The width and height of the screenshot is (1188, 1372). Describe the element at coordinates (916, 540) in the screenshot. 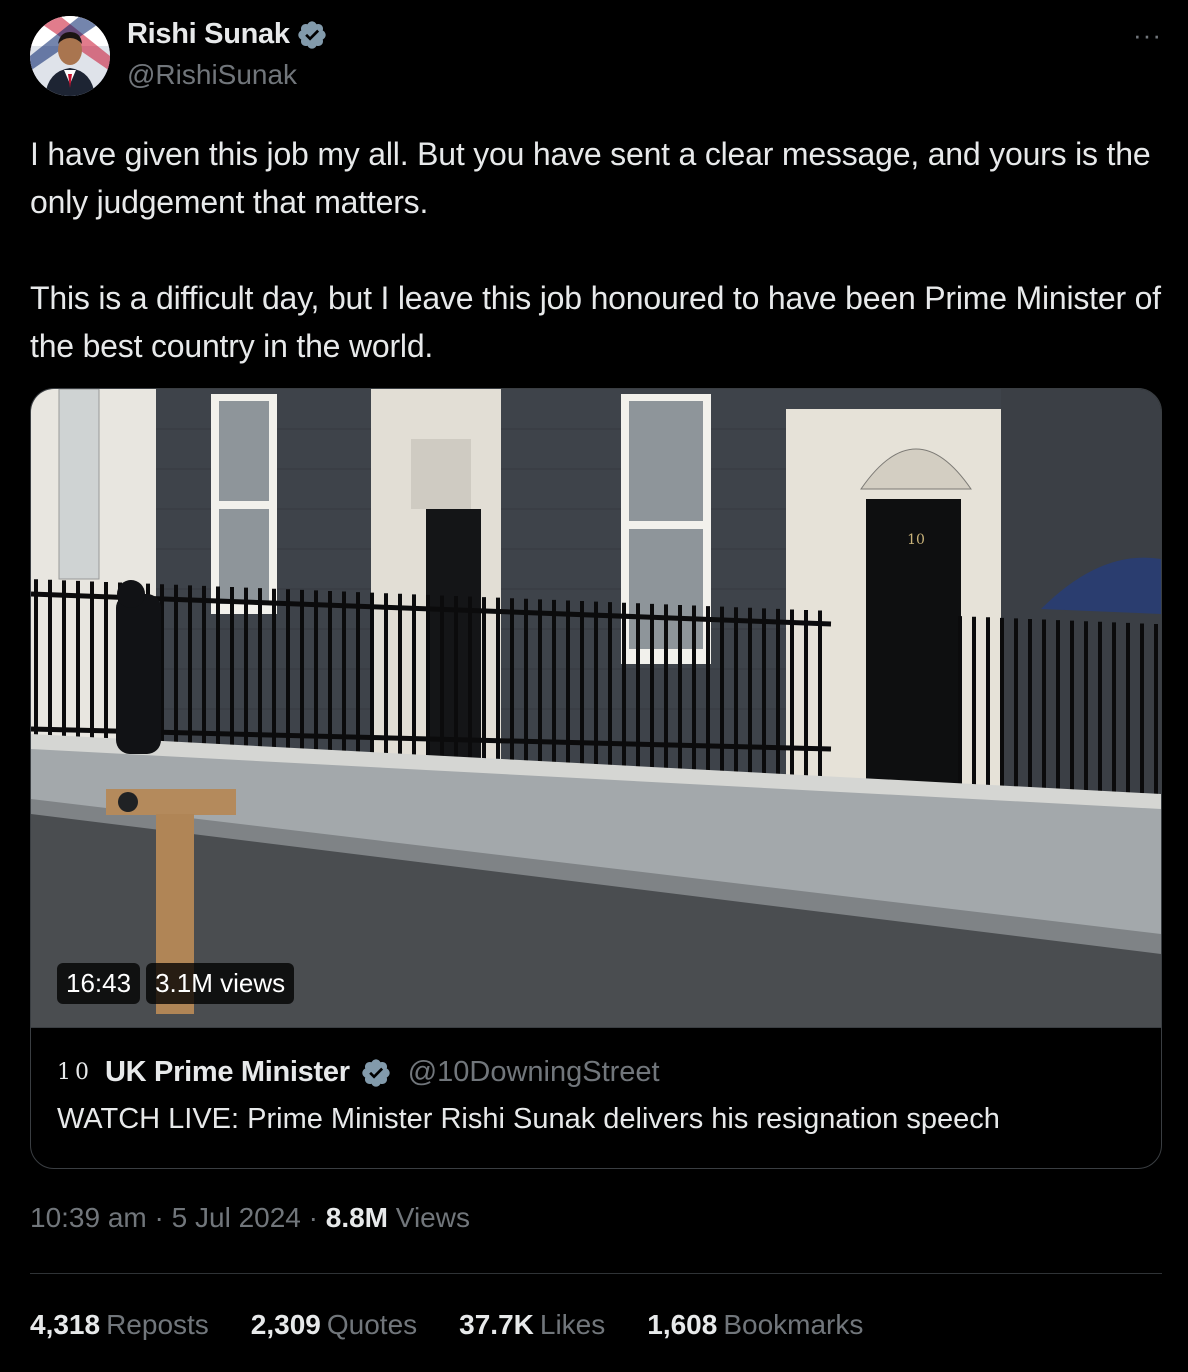

I see `door-number: 10` at that location.